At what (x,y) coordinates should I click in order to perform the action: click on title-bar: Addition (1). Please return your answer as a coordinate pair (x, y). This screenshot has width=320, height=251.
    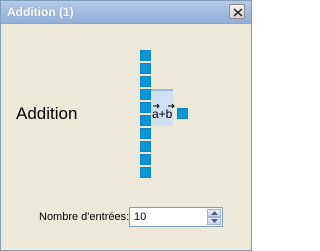
    Looking at the image, I should click on (126, 12).